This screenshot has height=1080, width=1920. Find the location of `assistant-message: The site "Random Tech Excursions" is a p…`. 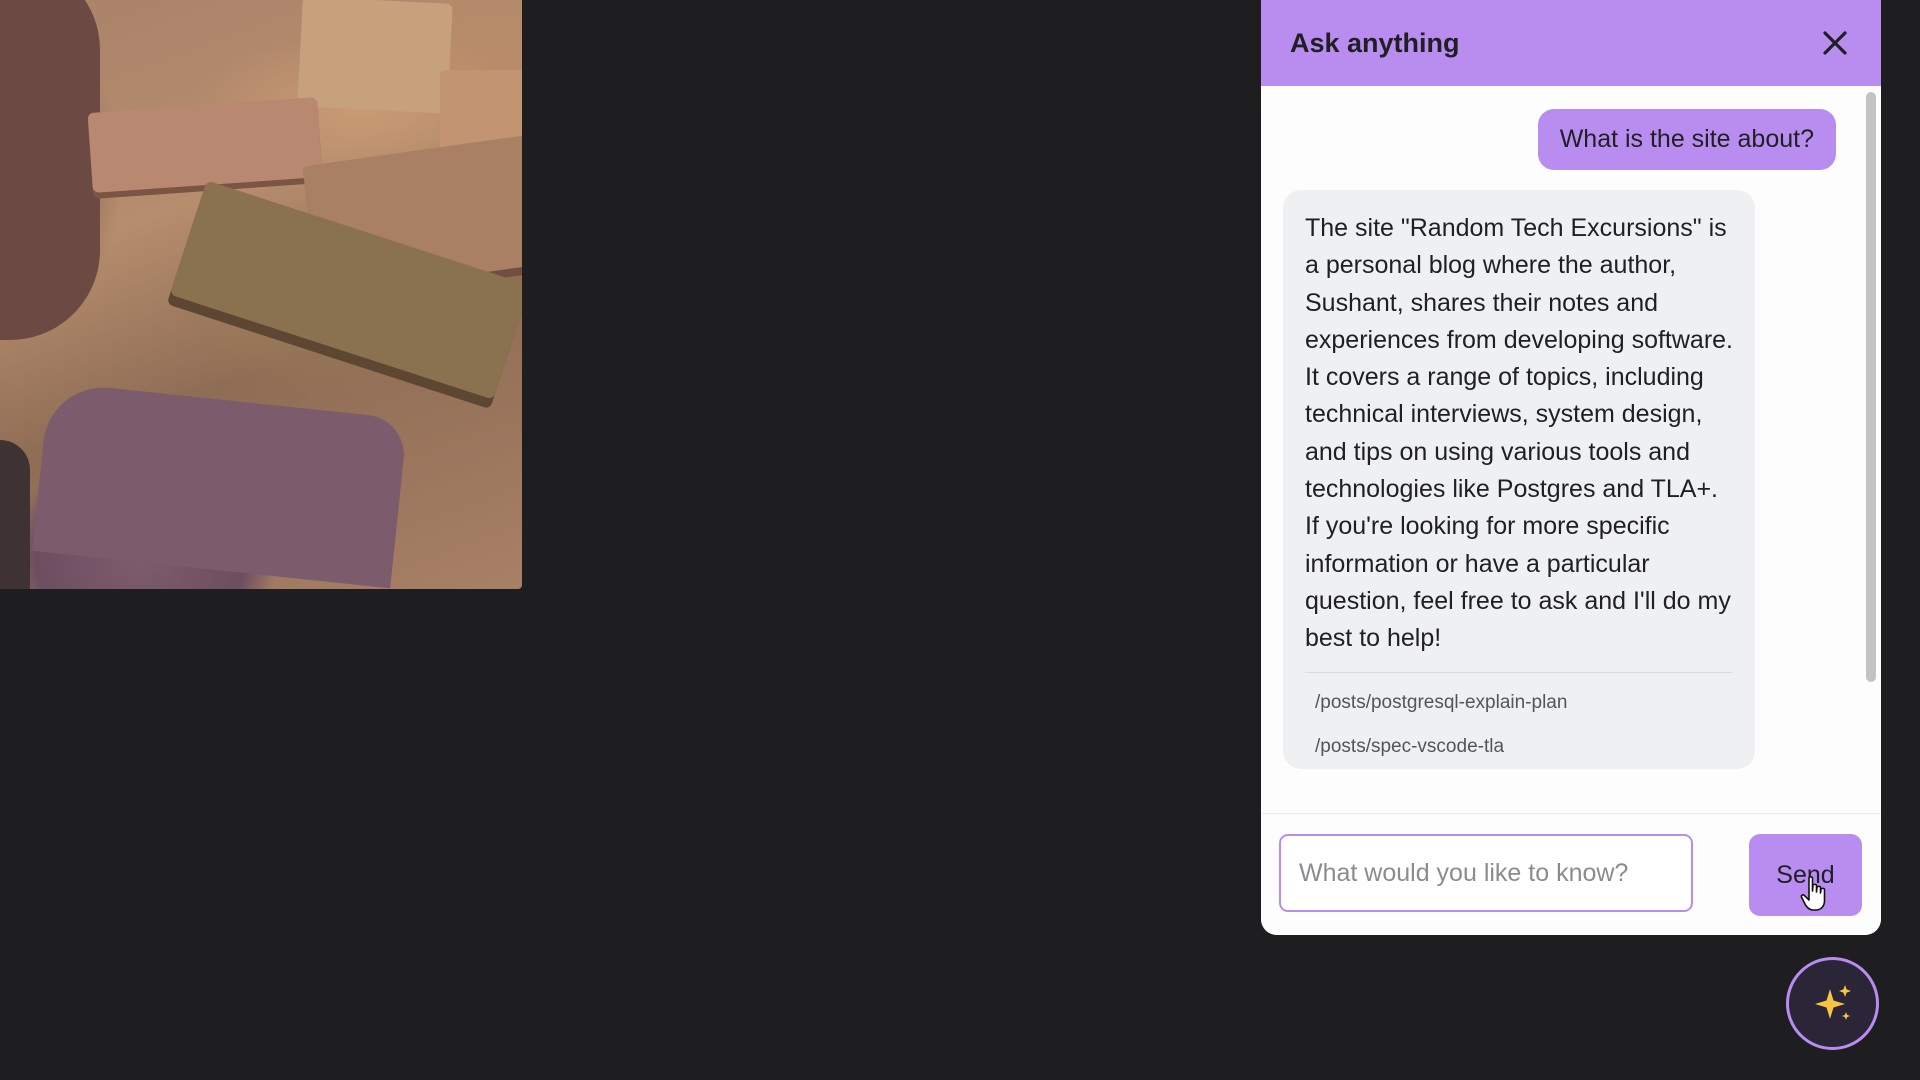

assistant-message: The site "Random Tech Excursions" is a p… is located at coordinates (1519, 479).